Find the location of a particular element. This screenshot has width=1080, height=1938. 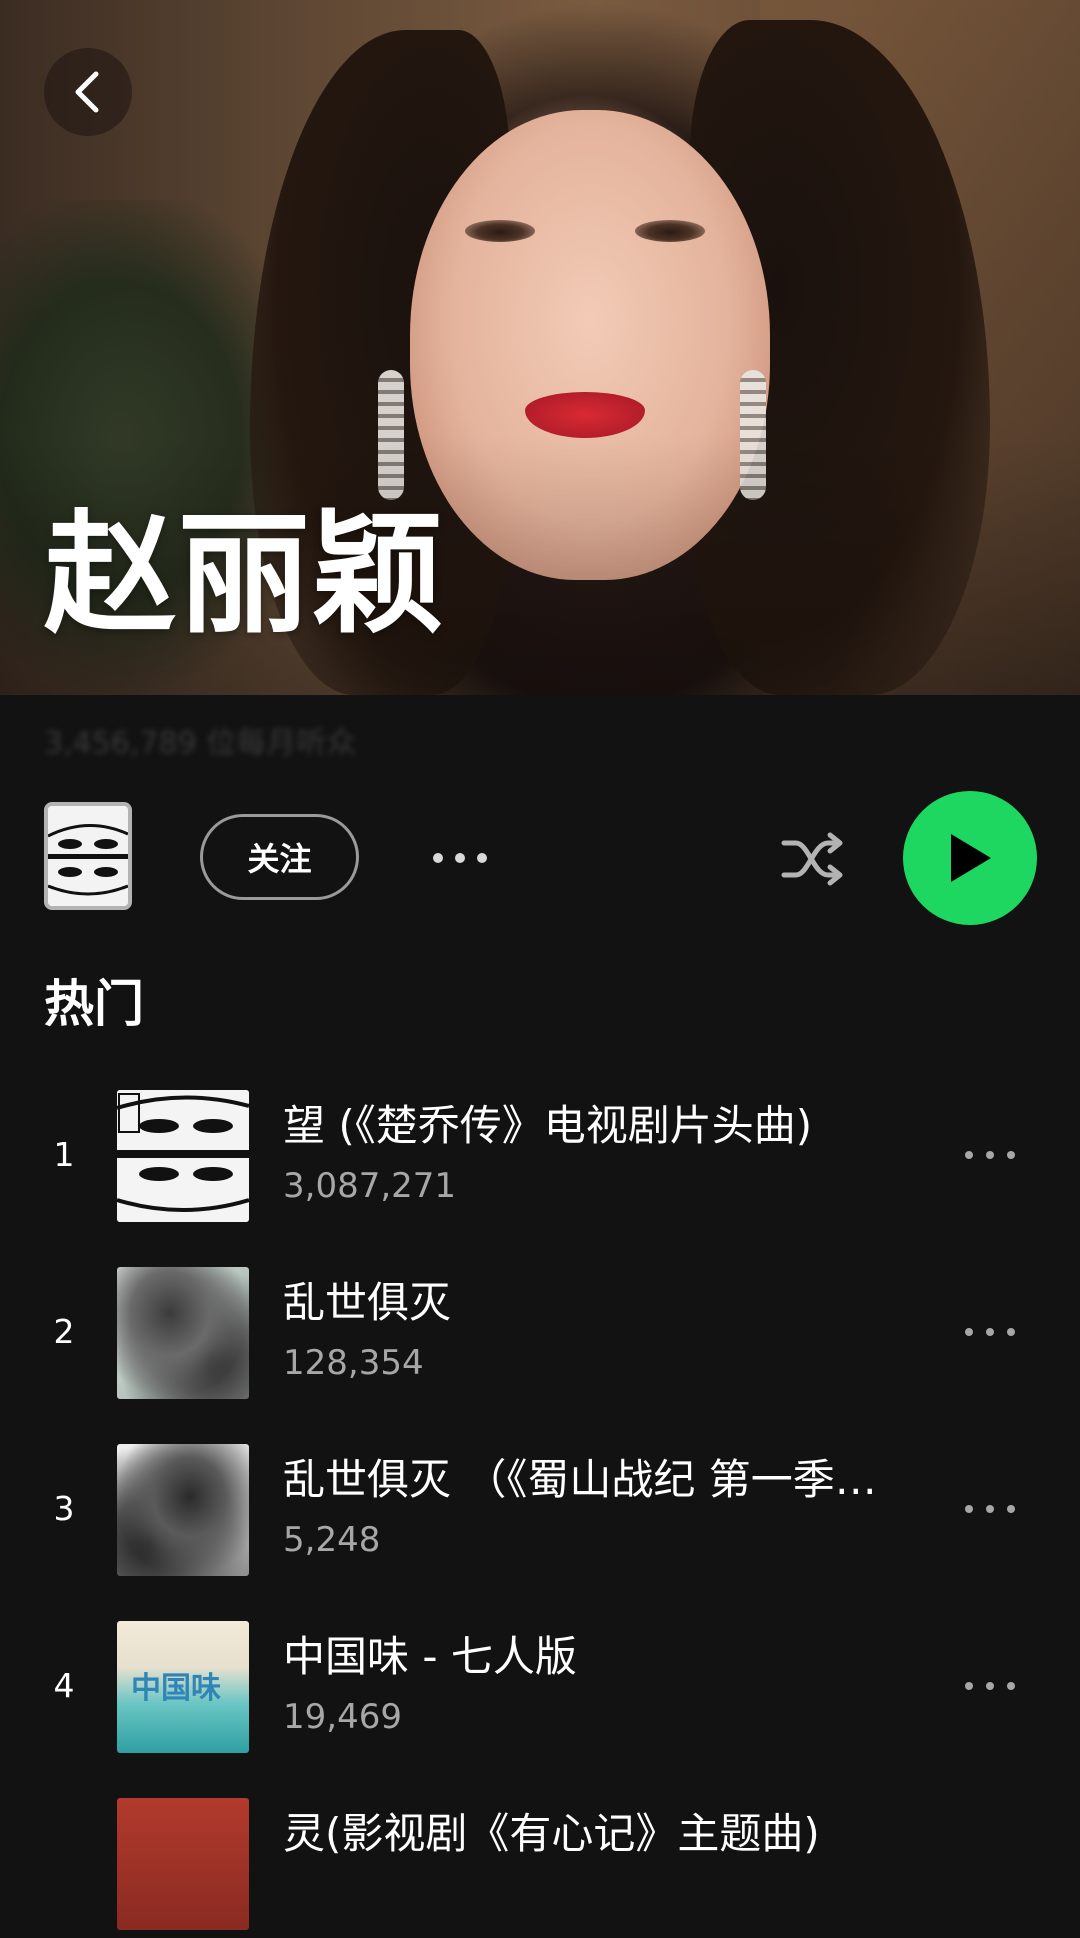

track-row: 3 乱世俱灭 （《蜀山战纪 第一季… 5,248 is located at coordinates (540, 1509).